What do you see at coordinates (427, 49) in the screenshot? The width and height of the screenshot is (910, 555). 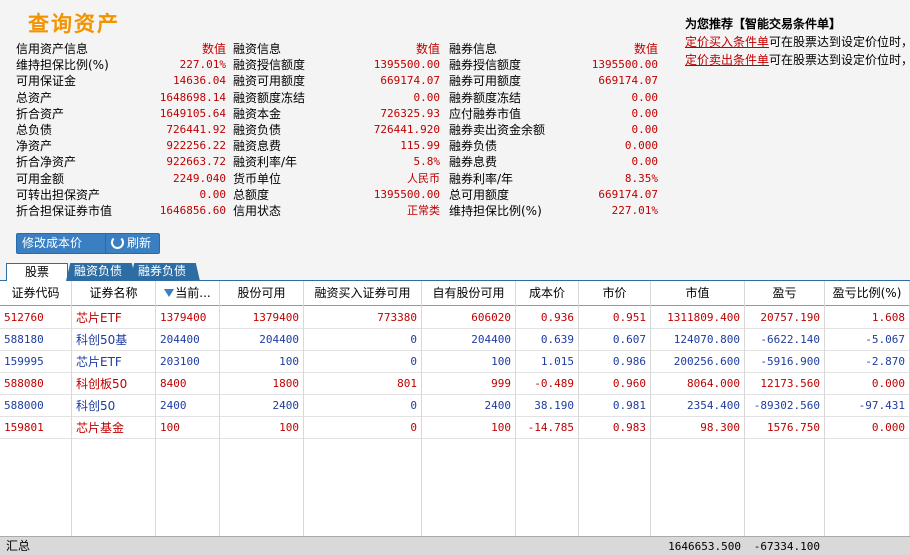 I see `margin-value: 数值` at bounding box center [427, 49].